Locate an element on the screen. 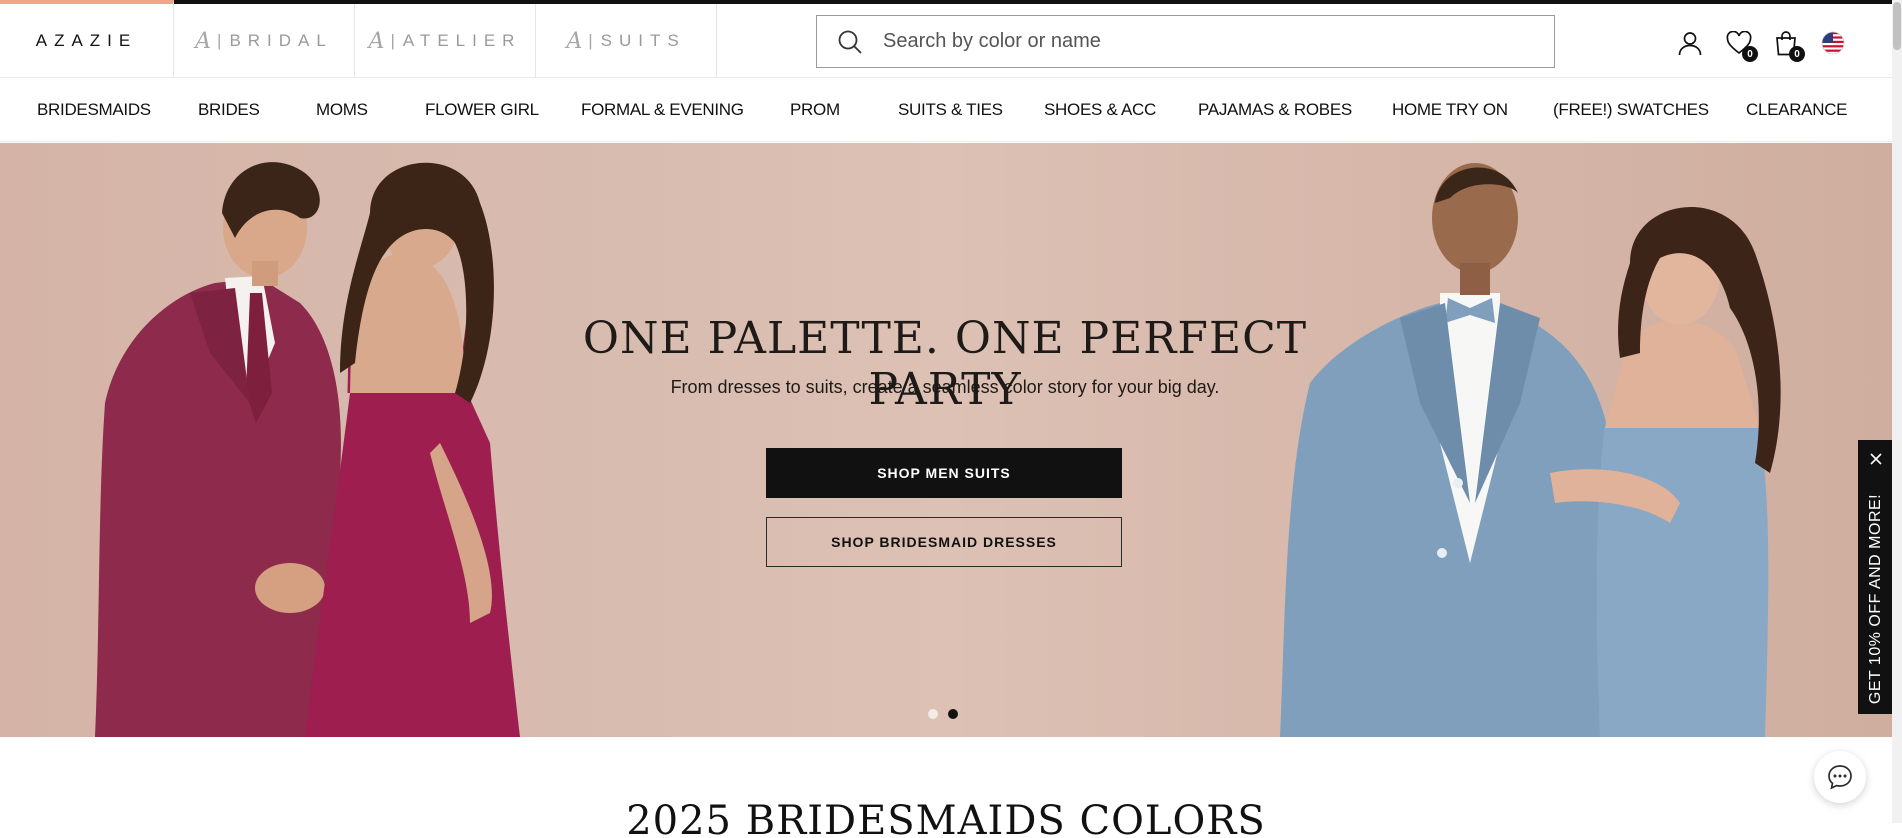  nav-item-free-swatches: (FREE!) SWATCHES is located at coordinates (1631, 110).